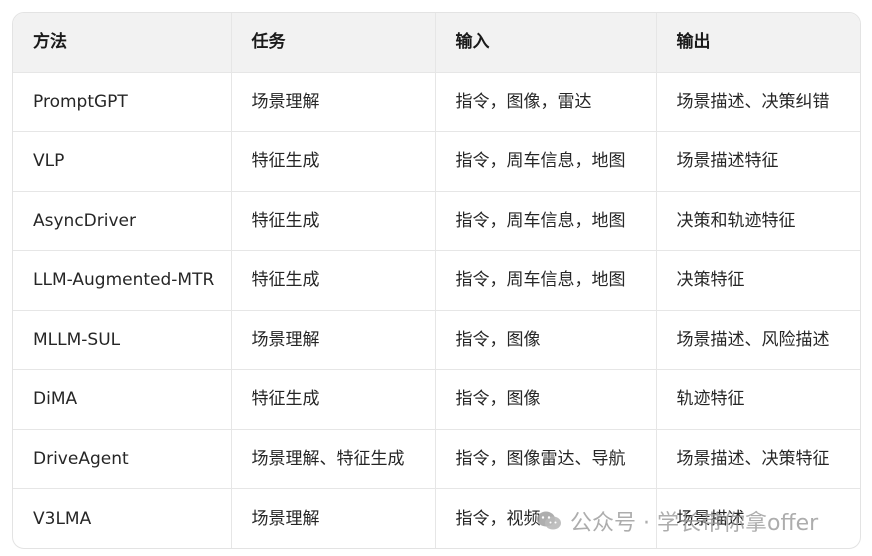  What do you see at coordinates (758, 221) in the screenshot?
I see `cell-output: 决策和轨迹特征` at bounding box center [758, 221].